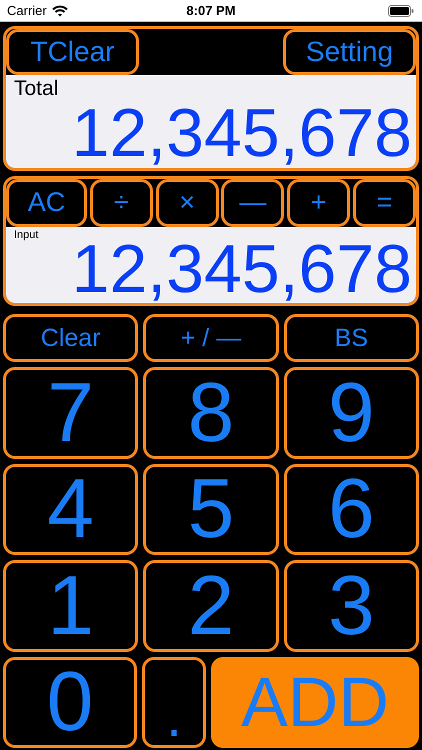 This screenshot has height=750, width=422. I want to click on edit-key: + / —, so click(211, 338).